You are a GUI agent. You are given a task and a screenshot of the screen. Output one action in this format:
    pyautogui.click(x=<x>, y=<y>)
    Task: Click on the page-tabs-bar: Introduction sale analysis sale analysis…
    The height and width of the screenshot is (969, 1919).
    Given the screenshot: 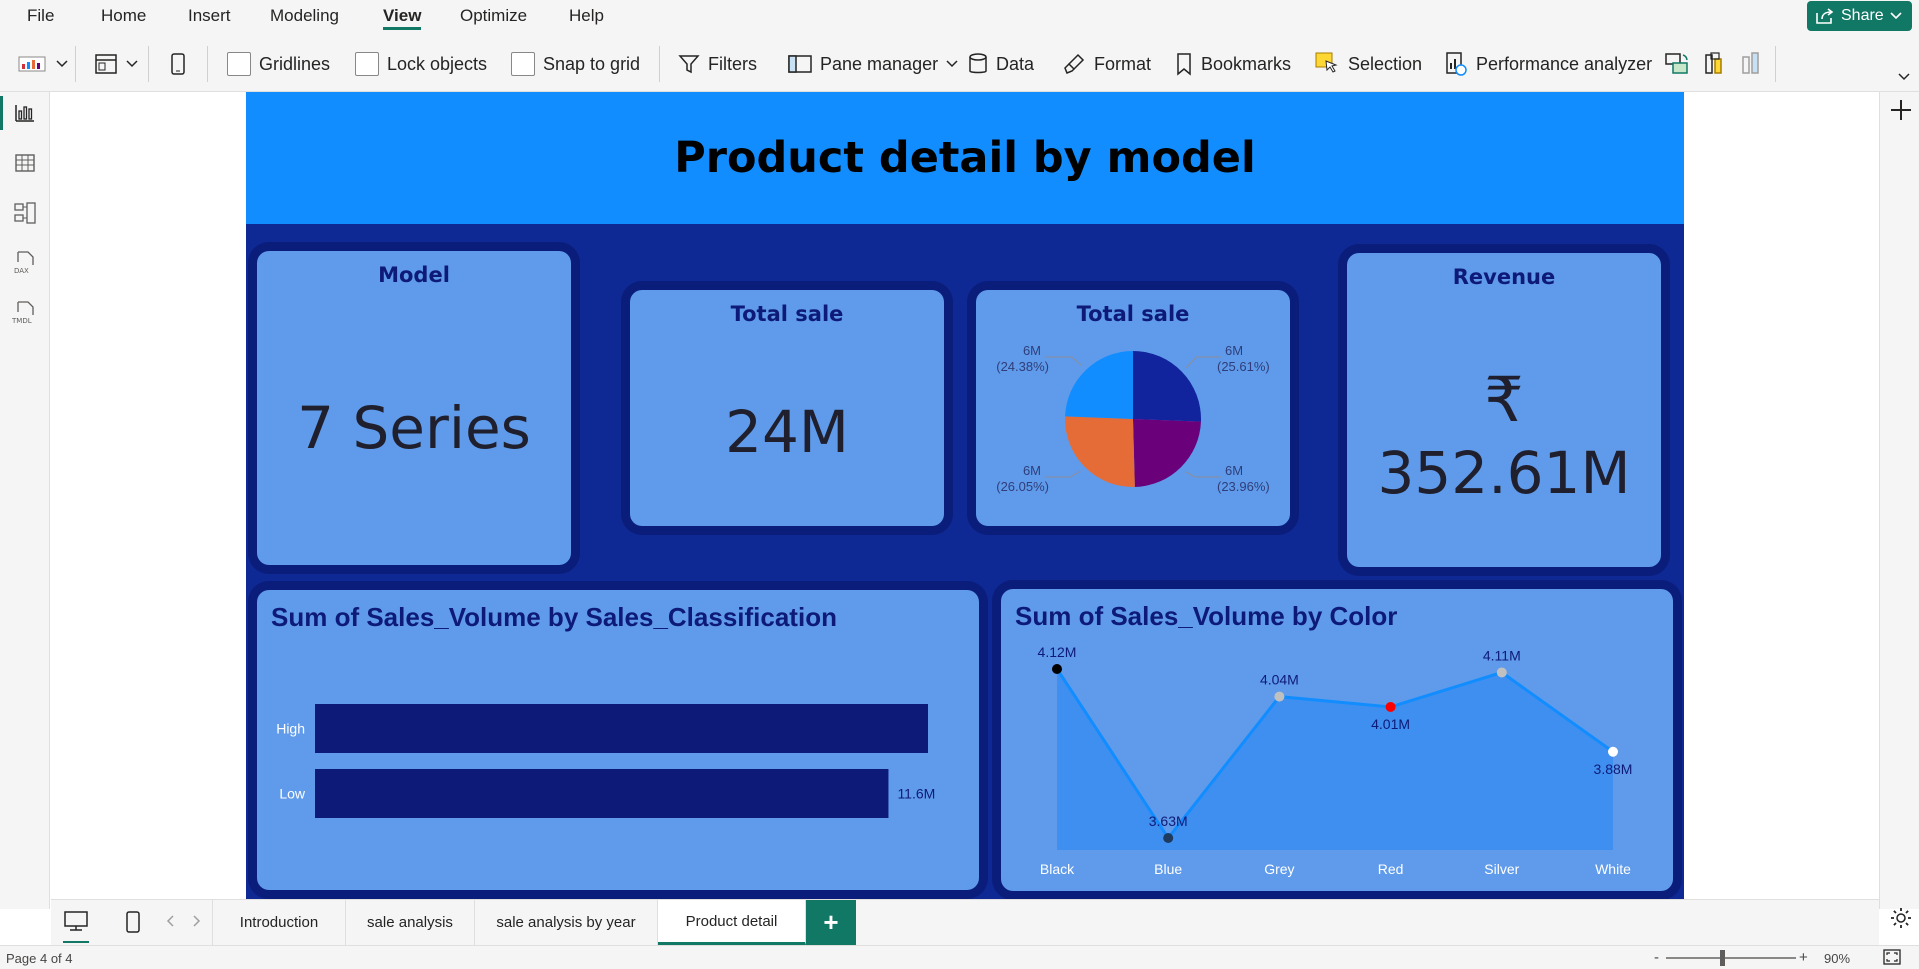 What is the action you would take?
    pyautogui.click(x=965, y=922)
    